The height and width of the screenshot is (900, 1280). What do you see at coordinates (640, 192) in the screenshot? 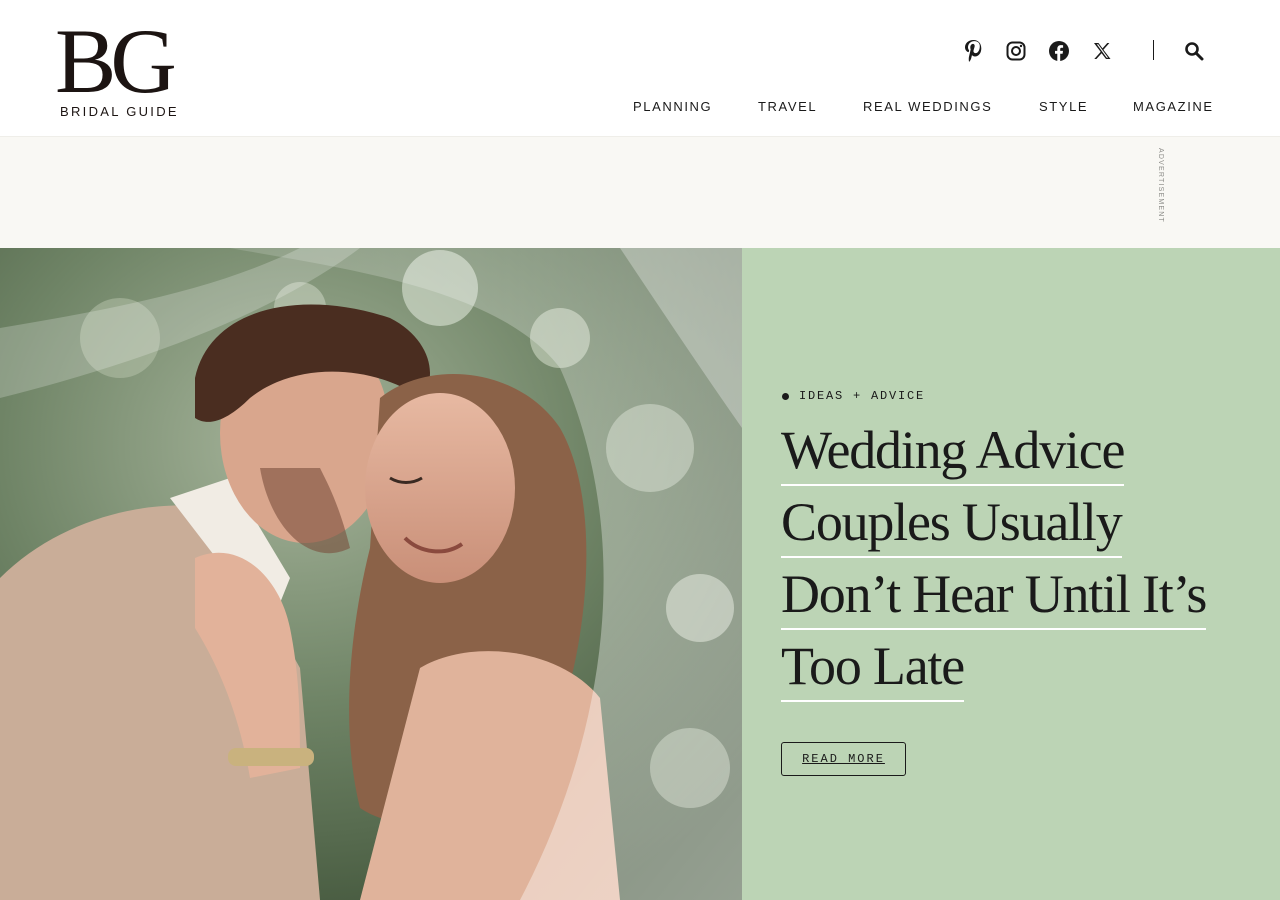
I see `ad-banner` at bounding box center [640, 192].